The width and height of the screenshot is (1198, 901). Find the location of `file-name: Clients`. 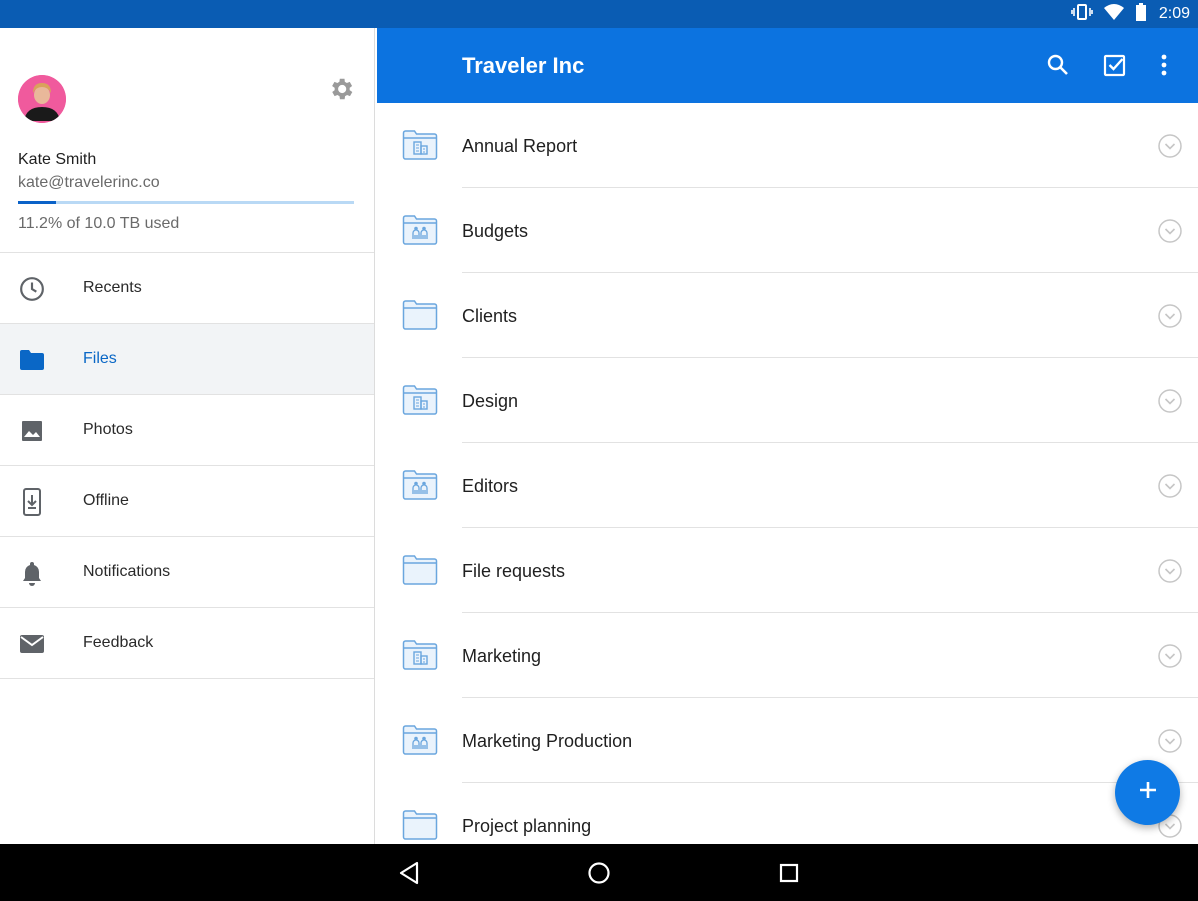

file-name: Clients is located at coordinates (490, 316).